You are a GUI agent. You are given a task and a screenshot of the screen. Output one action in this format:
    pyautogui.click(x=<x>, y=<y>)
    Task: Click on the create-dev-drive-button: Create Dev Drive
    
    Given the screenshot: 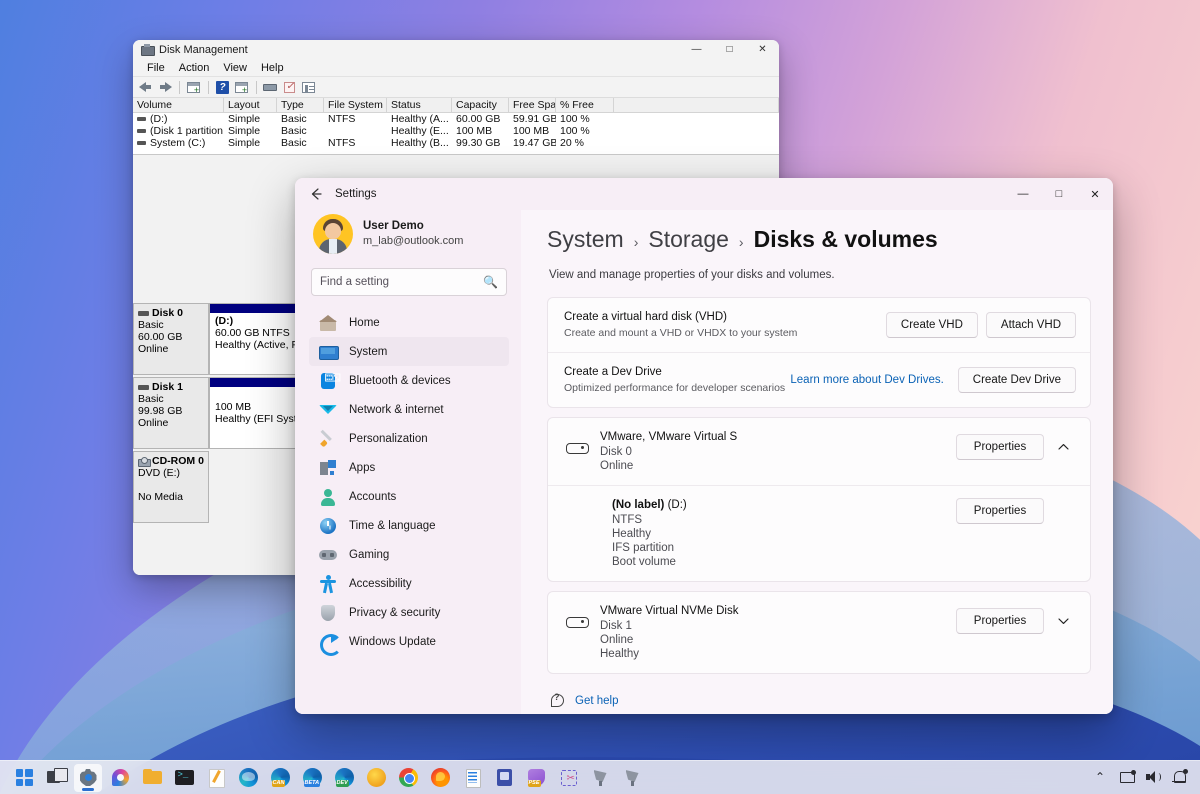 What is the action you would take?
    pyautogui.click(x=1016, y=380)
    